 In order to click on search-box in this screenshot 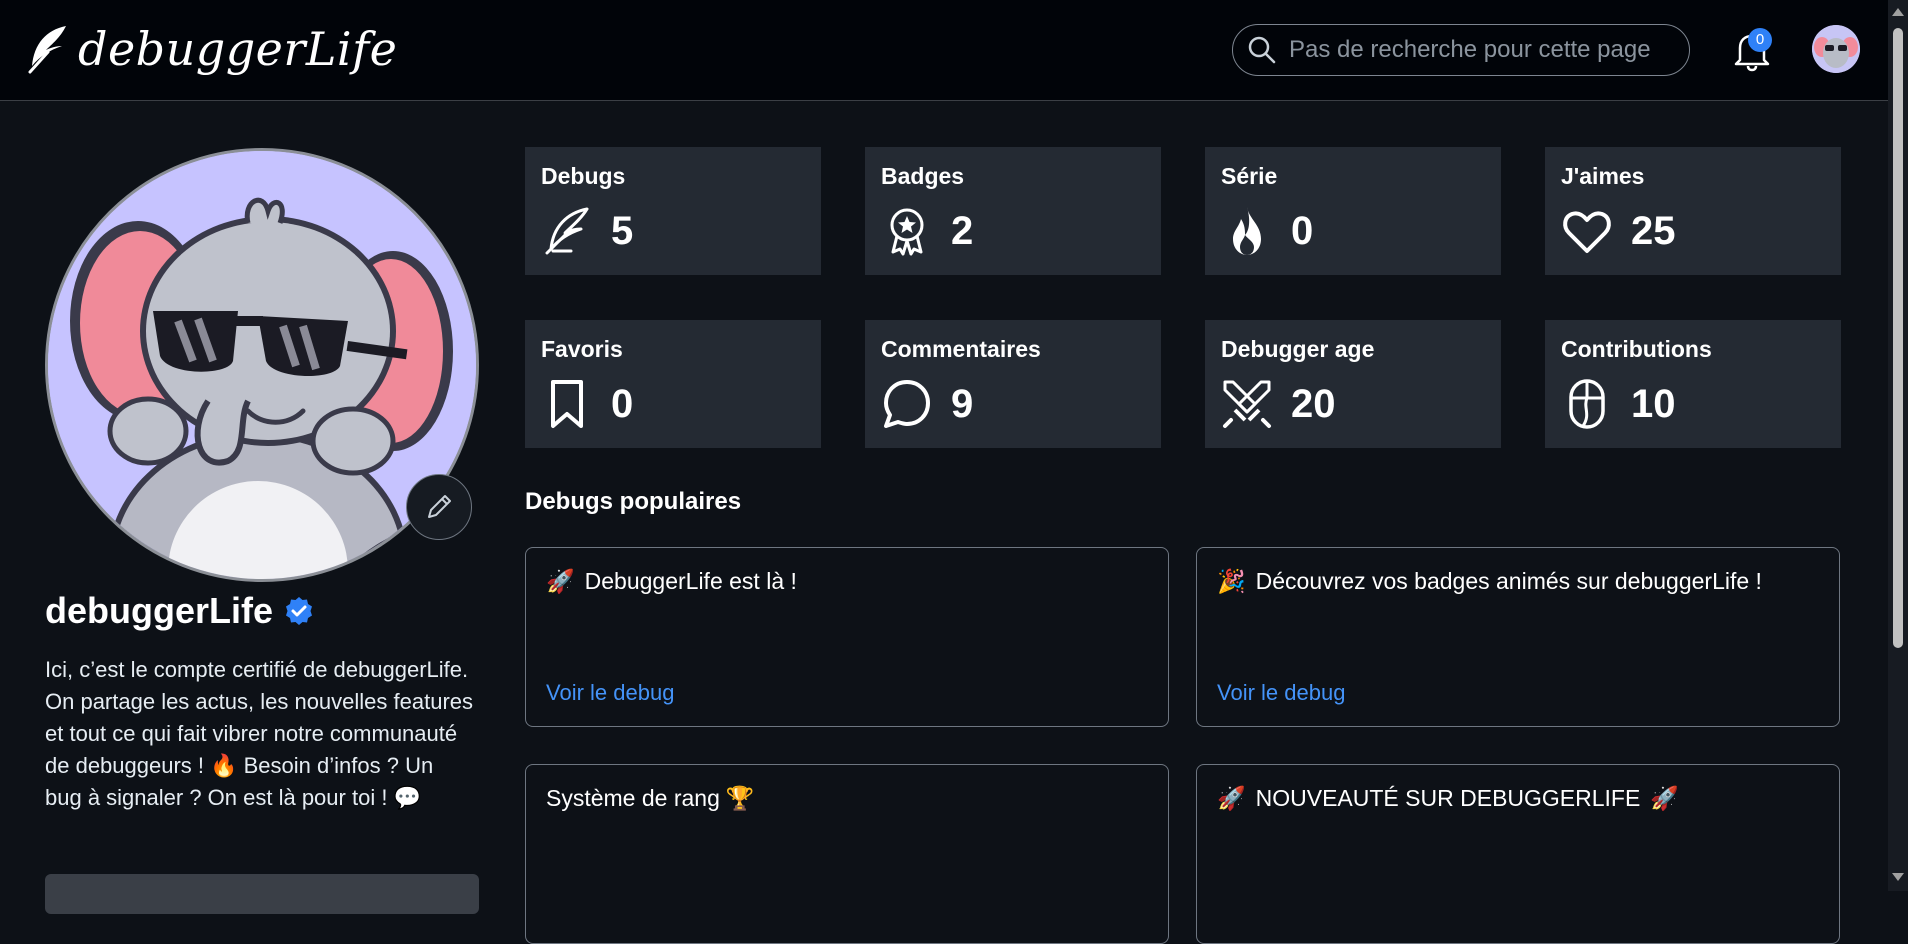, I will do `click(1461, 50)`.